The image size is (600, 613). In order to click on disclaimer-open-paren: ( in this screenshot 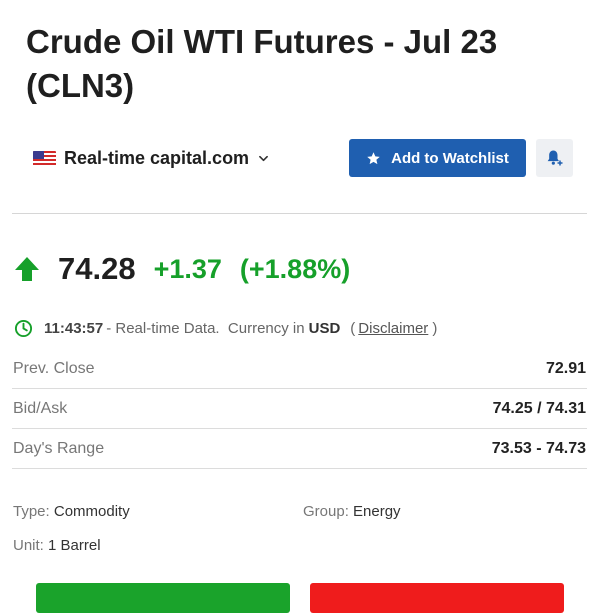, I will do `click(353, 328)`.